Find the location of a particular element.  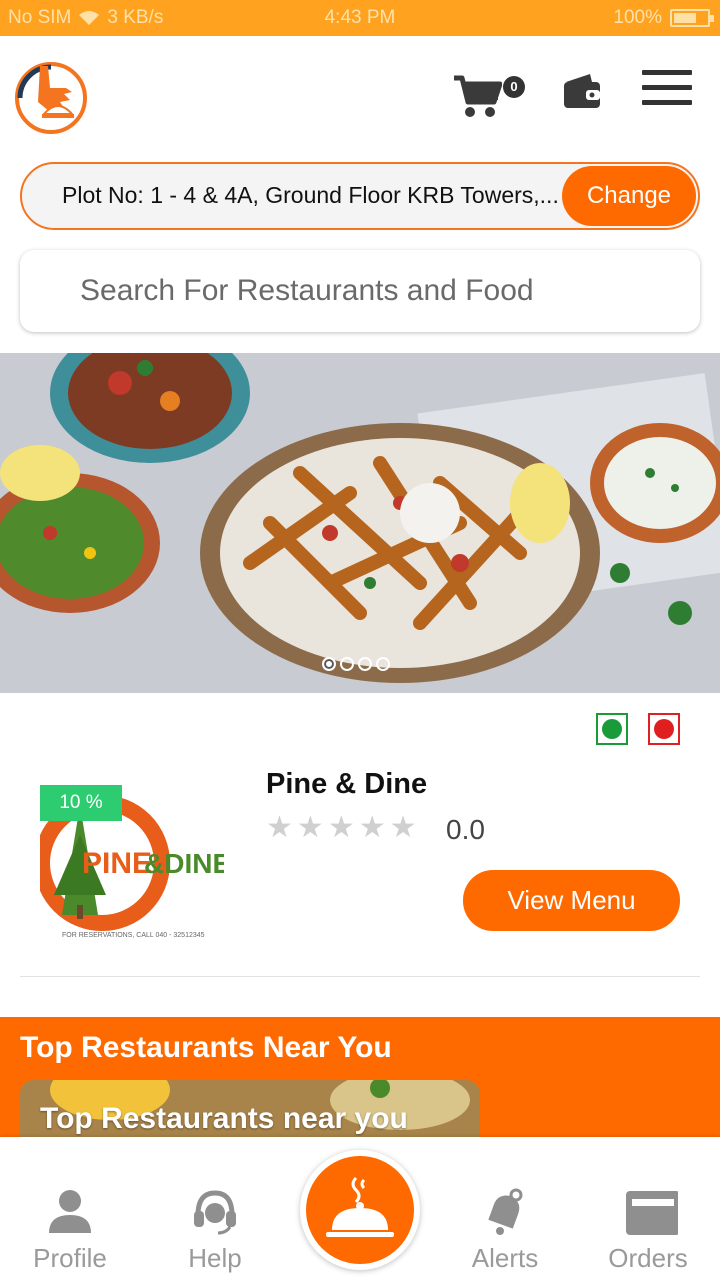

card-divider is located at coordinates (360, 976).